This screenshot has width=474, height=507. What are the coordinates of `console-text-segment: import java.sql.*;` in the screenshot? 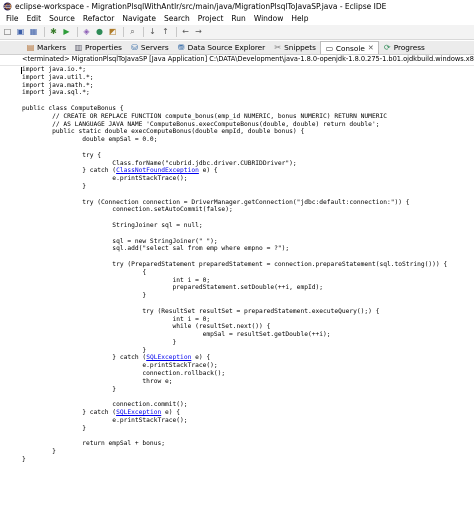 It's located at (56, 93).